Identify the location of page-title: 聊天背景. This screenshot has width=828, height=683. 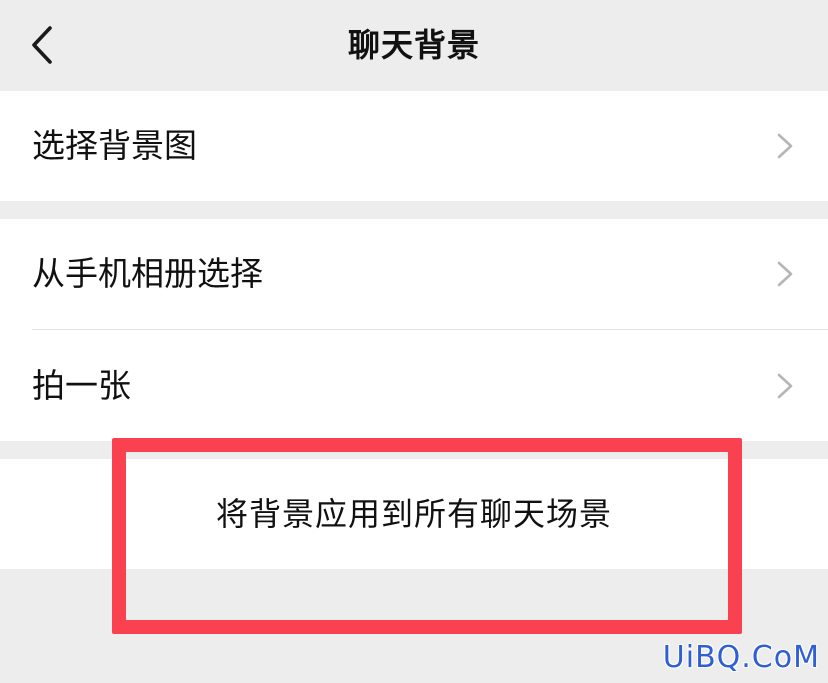
(413, 45).